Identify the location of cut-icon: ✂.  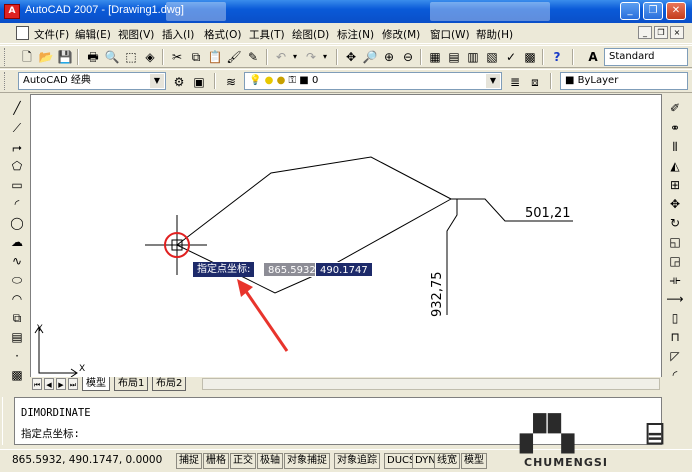
(177, 57).